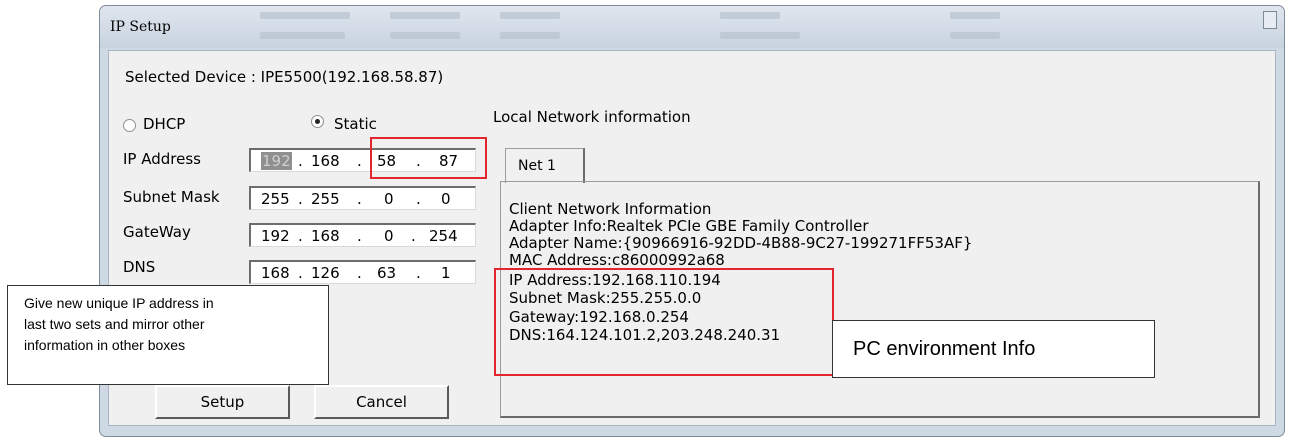  I want to click on gateway-input: 192 . 168 . 0 . 254, so click(362, 235).